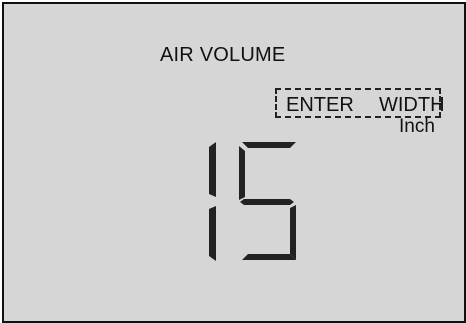 The width and height of the screenshot is (466, 323). Describe the element at coordinates (269, 145) in the screenshot. I see `digit-5-segment-a` at that location.